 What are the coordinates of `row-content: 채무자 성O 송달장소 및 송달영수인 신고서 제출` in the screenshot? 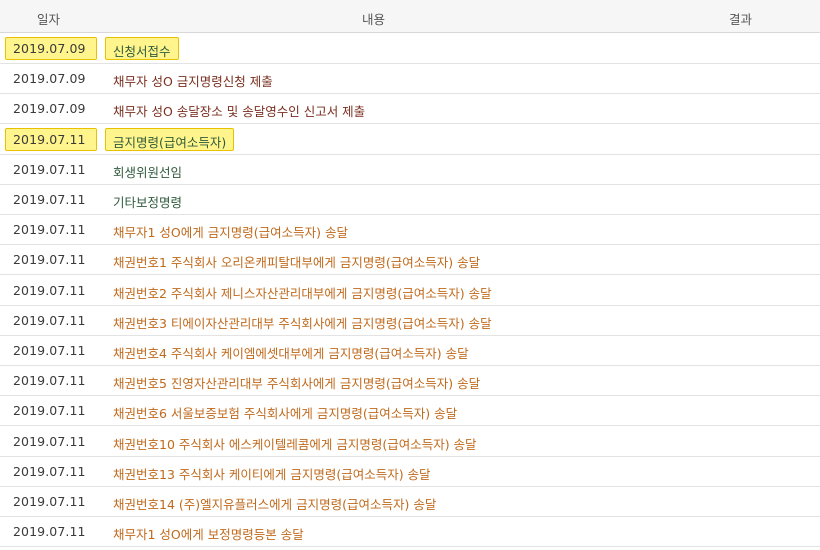 It's located at (239, 112).